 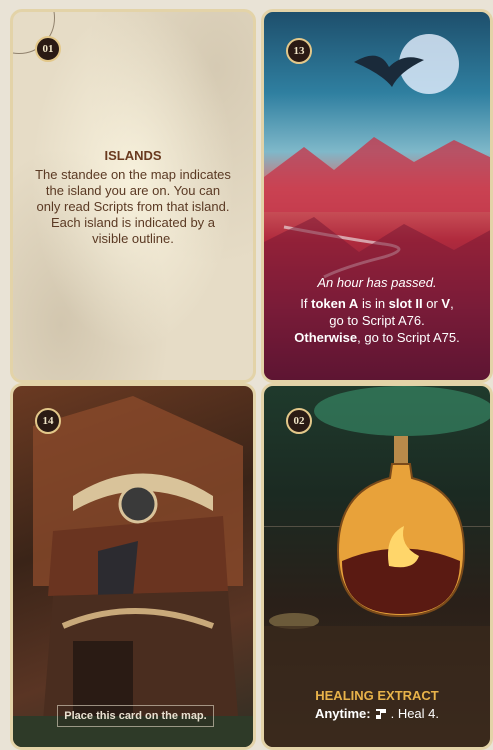 I want to click on card-ability: Anytime: . Heal 4., so click(x=377, y=713).